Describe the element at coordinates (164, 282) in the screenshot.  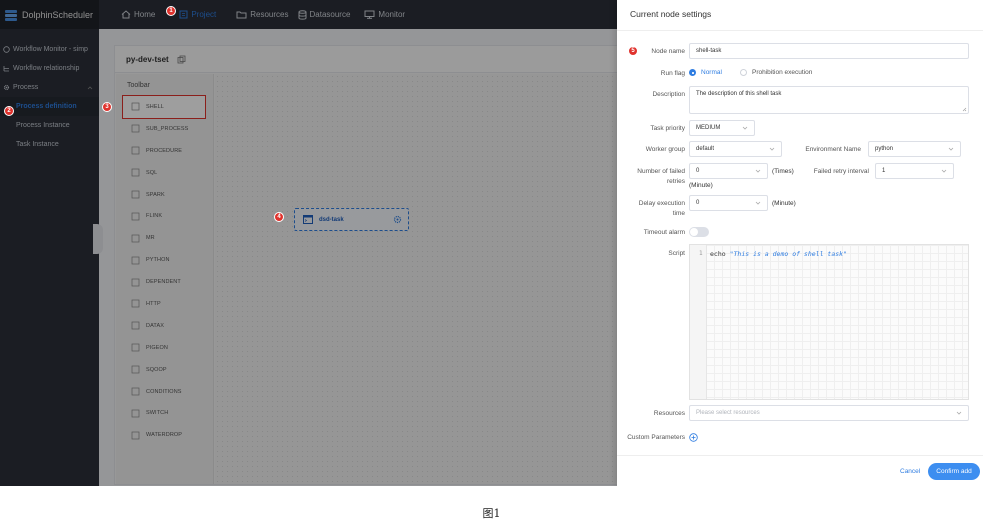
I see `tool-dependent: DEPENDENT` at that location.